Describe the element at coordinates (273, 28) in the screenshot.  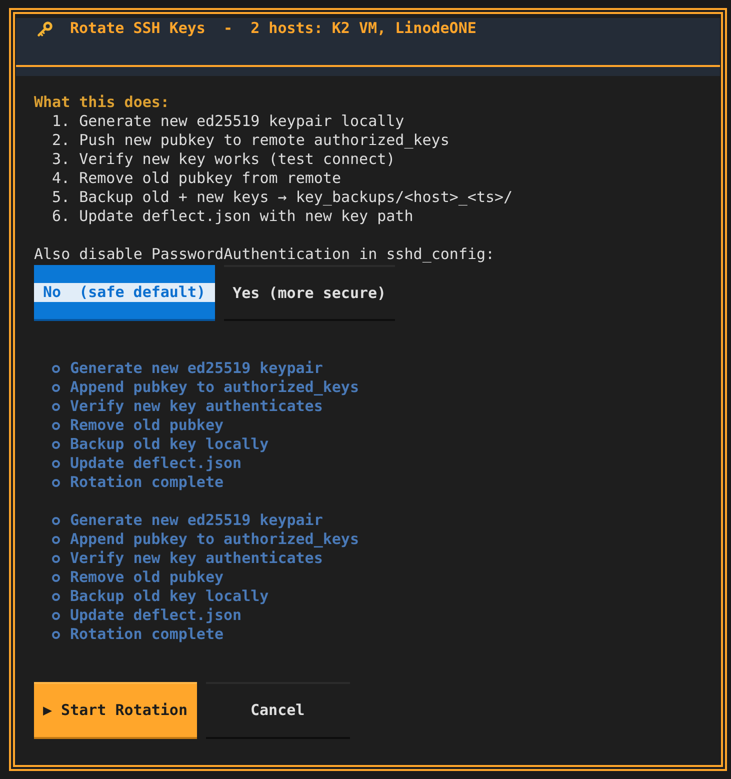
I see `dialog-title: Rotate SSH Keys - 2 hosts: K2 VM, LinodeONE` at that location.